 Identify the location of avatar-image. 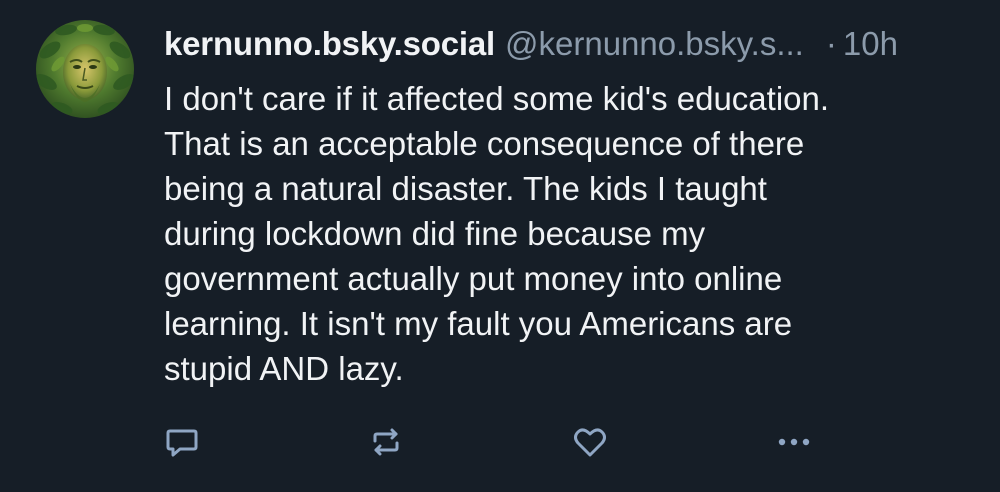
(85, 69).